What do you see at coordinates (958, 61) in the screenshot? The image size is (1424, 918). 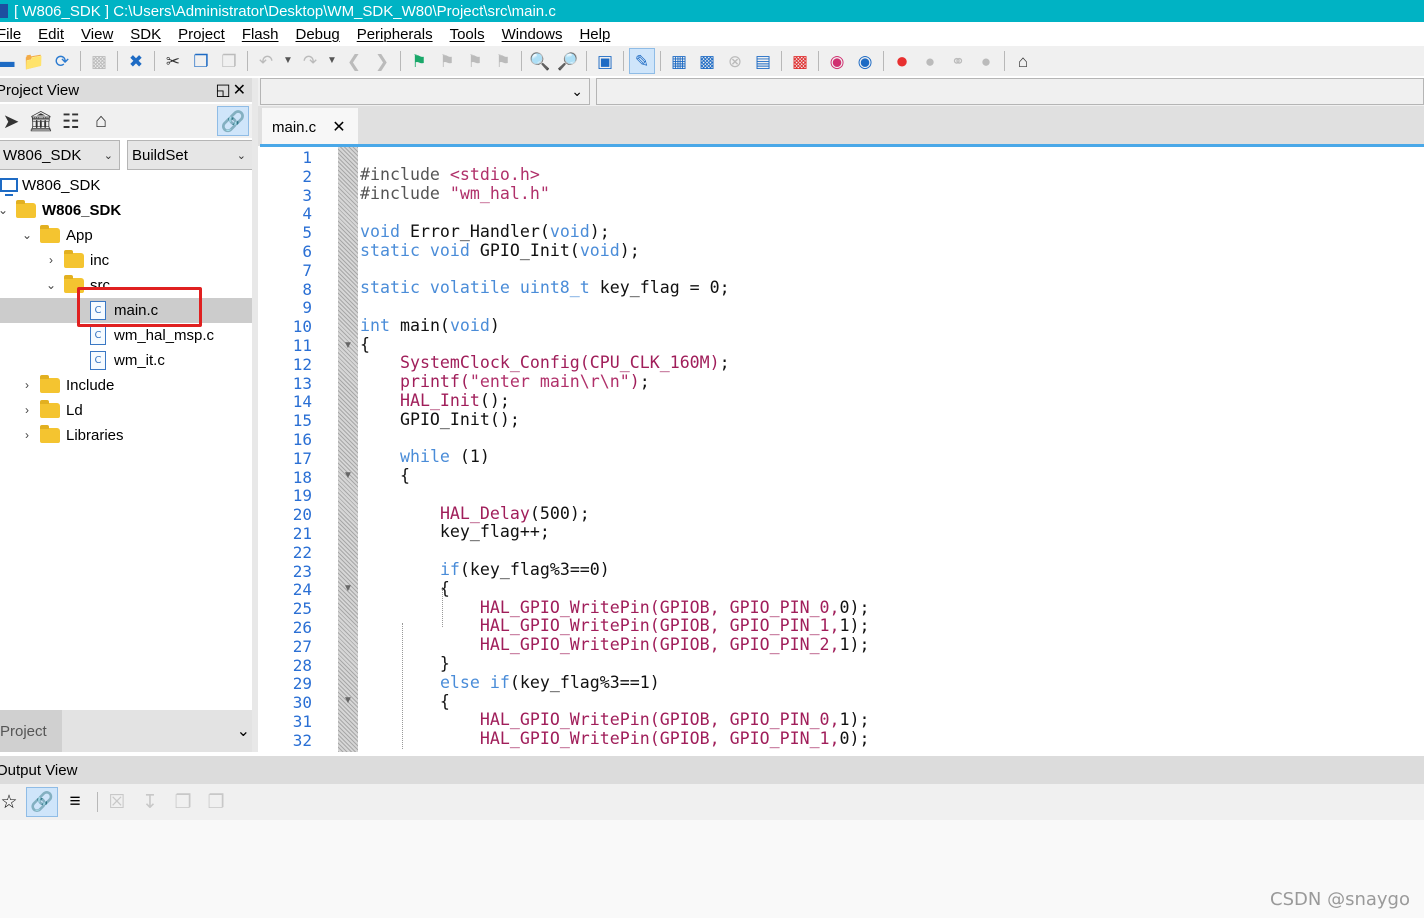 I see `breakpoint-link-icon: ⚭` at bounding box center [958, 61].